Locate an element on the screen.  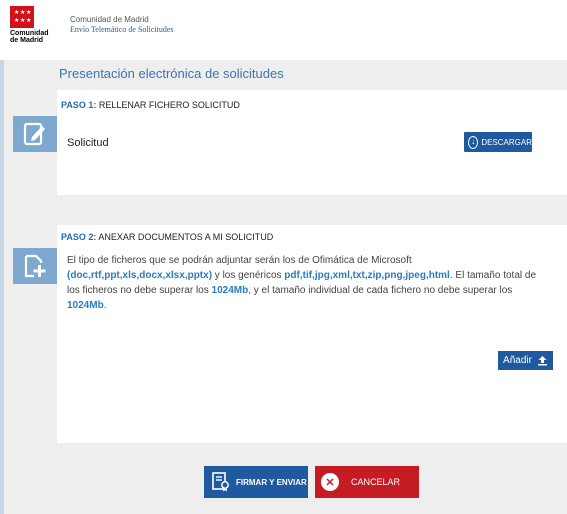
panel-separator is located at coordinates (285, 210).